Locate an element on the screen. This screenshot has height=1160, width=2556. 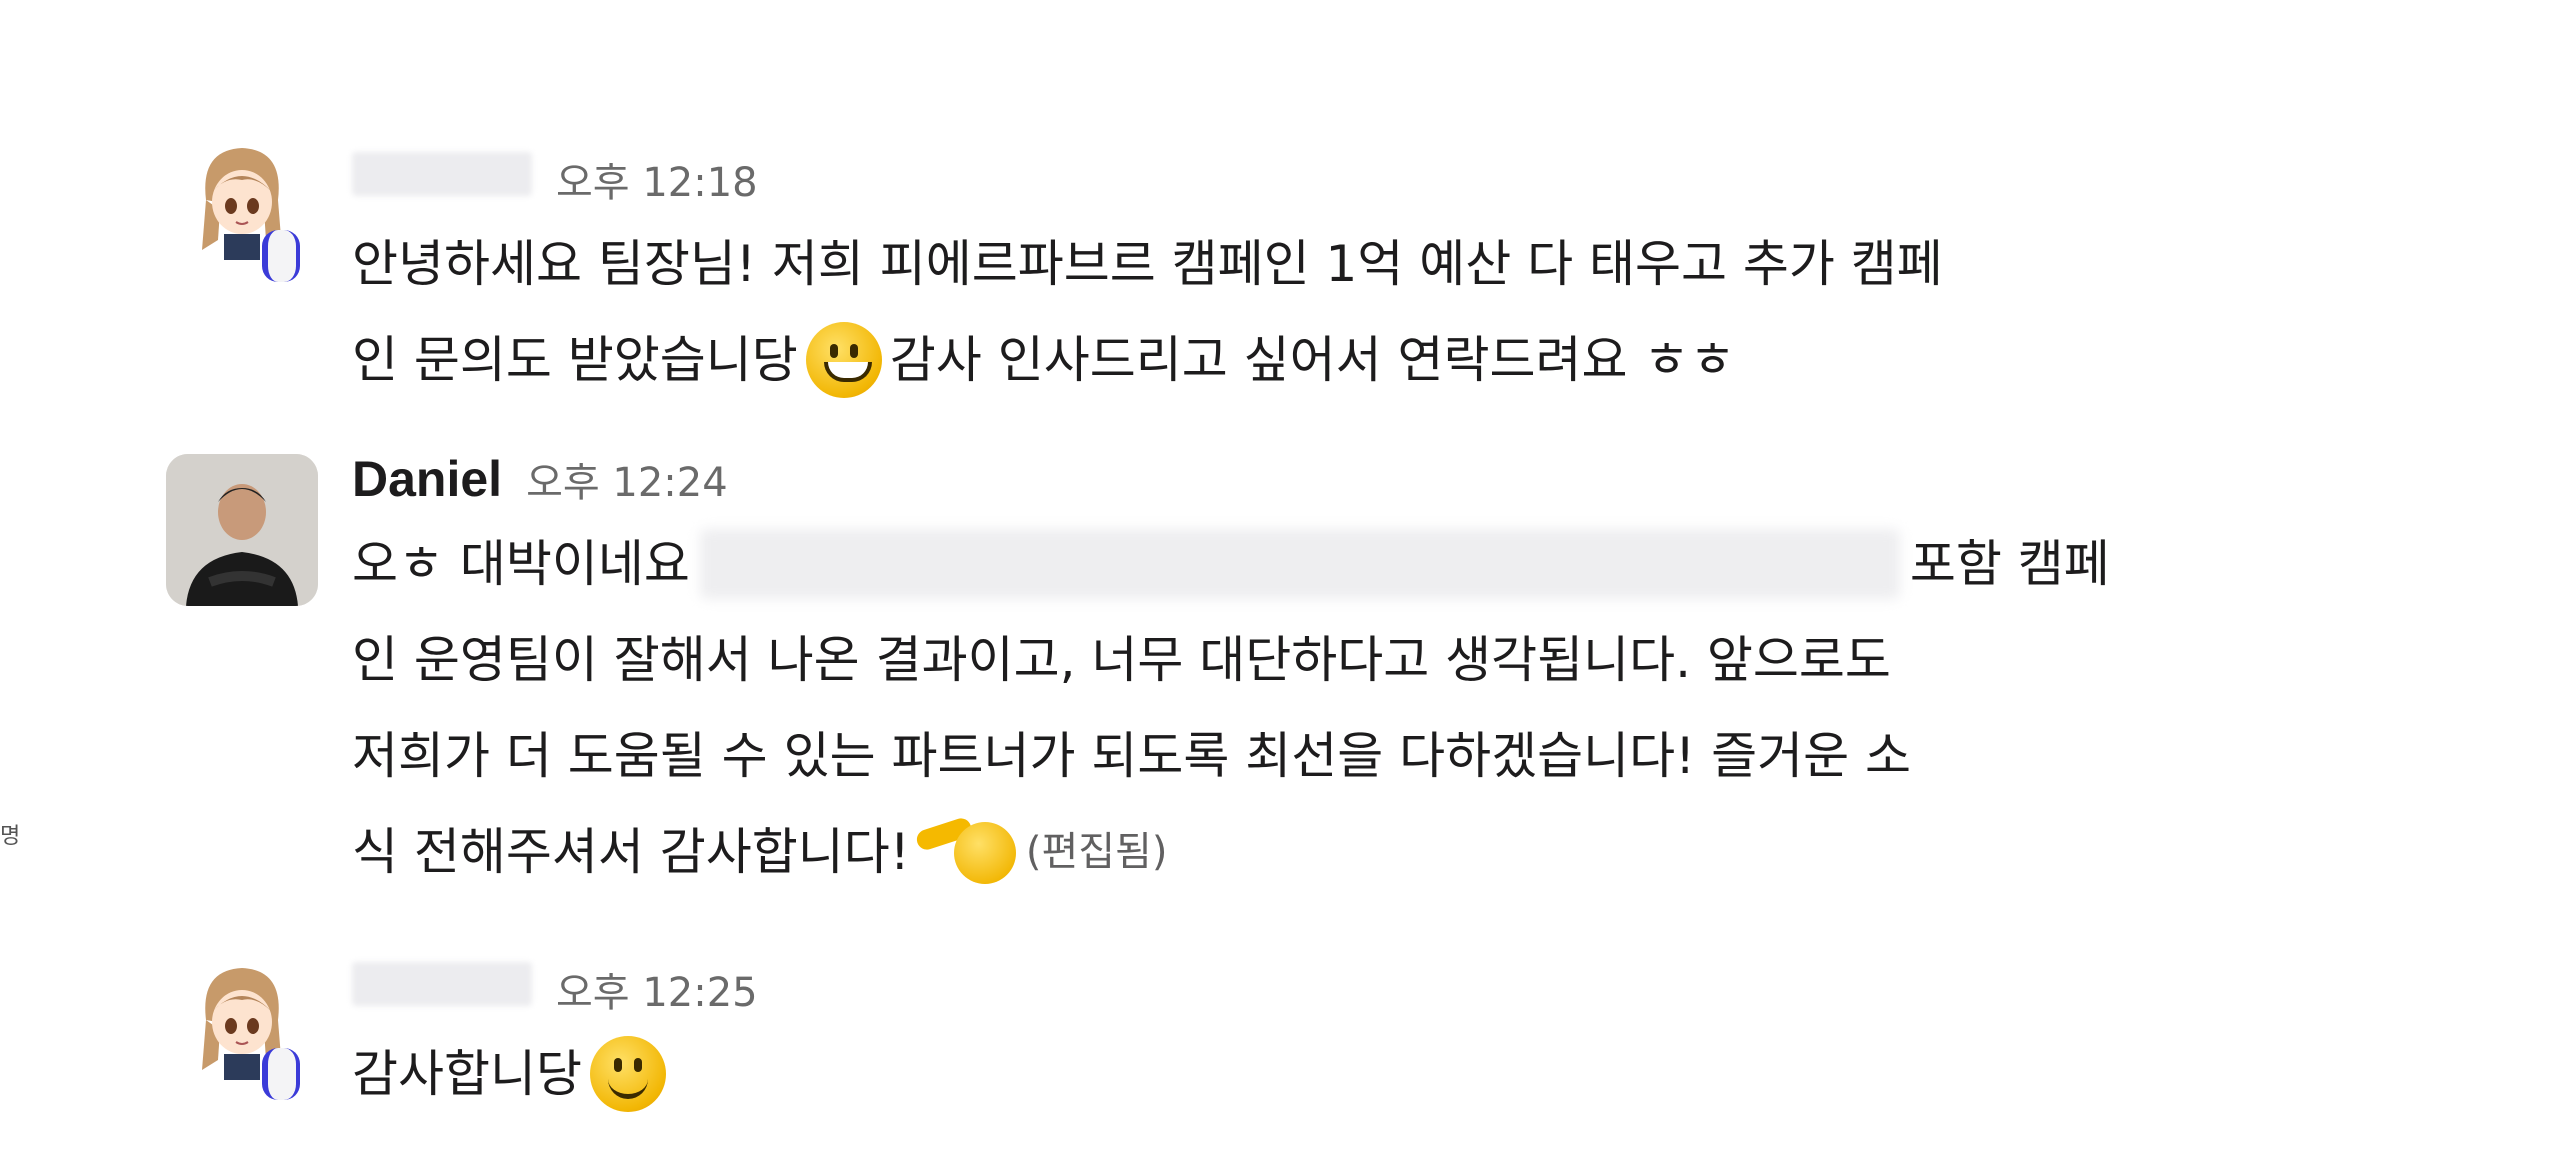
message-text: 식 전해주셔서 감사합니다! is located at coordinates (631, 852).